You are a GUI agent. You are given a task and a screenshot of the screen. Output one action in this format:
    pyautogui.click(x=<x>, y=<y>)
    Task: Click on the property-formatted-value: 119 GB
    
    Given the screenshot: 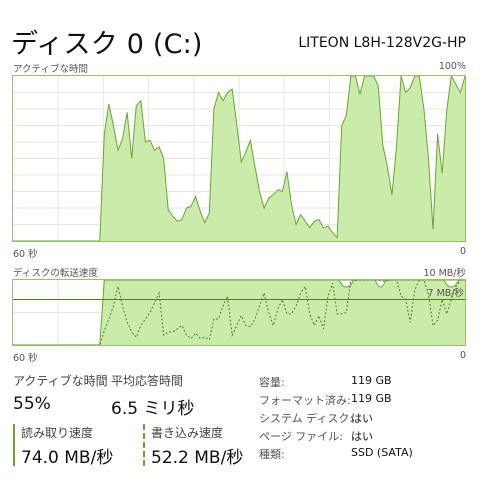 What is the action you would take?
    pyautogui.click(x=371, y=398)
    